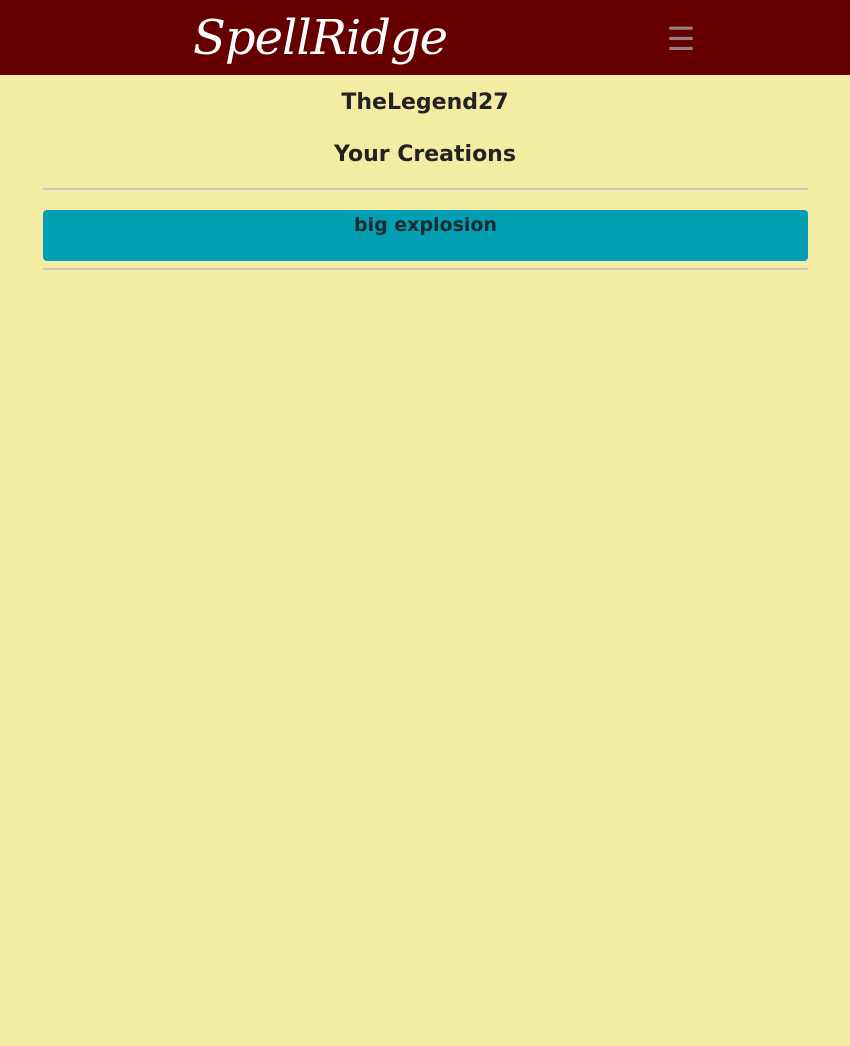 The height and width of the screenshot is (1046, 850). I want to click on username-heading: TheLegend27, so click(425, 102).